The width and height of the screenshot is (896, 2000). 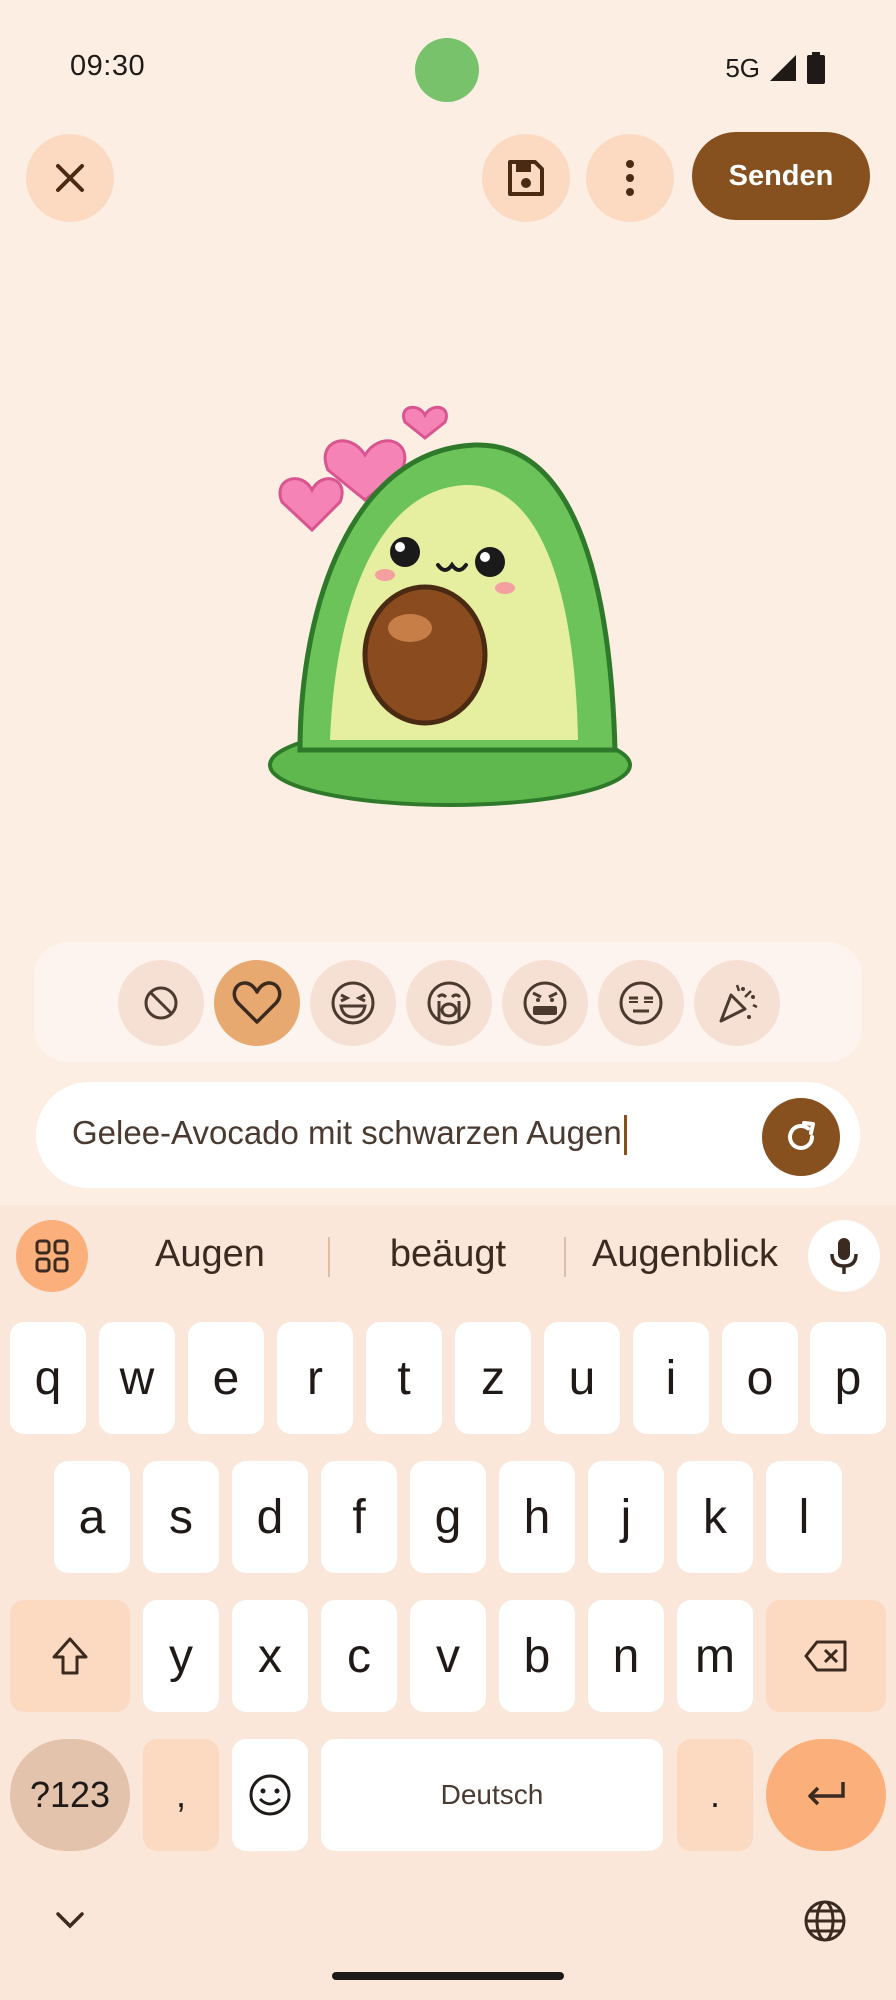 I want to click on close-icon, so click(x=70, y=178).